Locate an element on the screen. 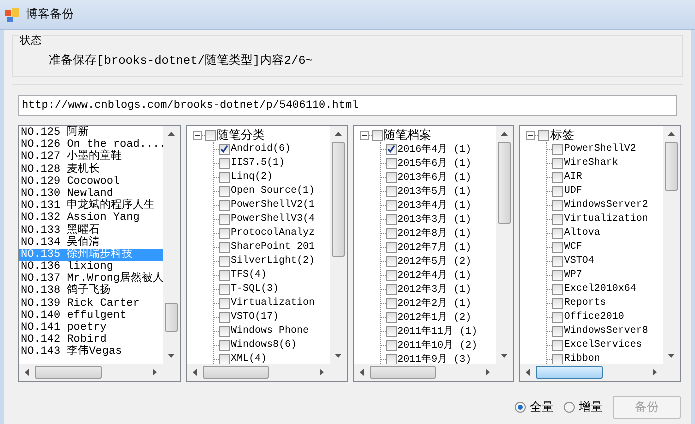 This screenshot has width=695, height=424. tree-node: WindowsServer8 is located at coordinates (606, 331).